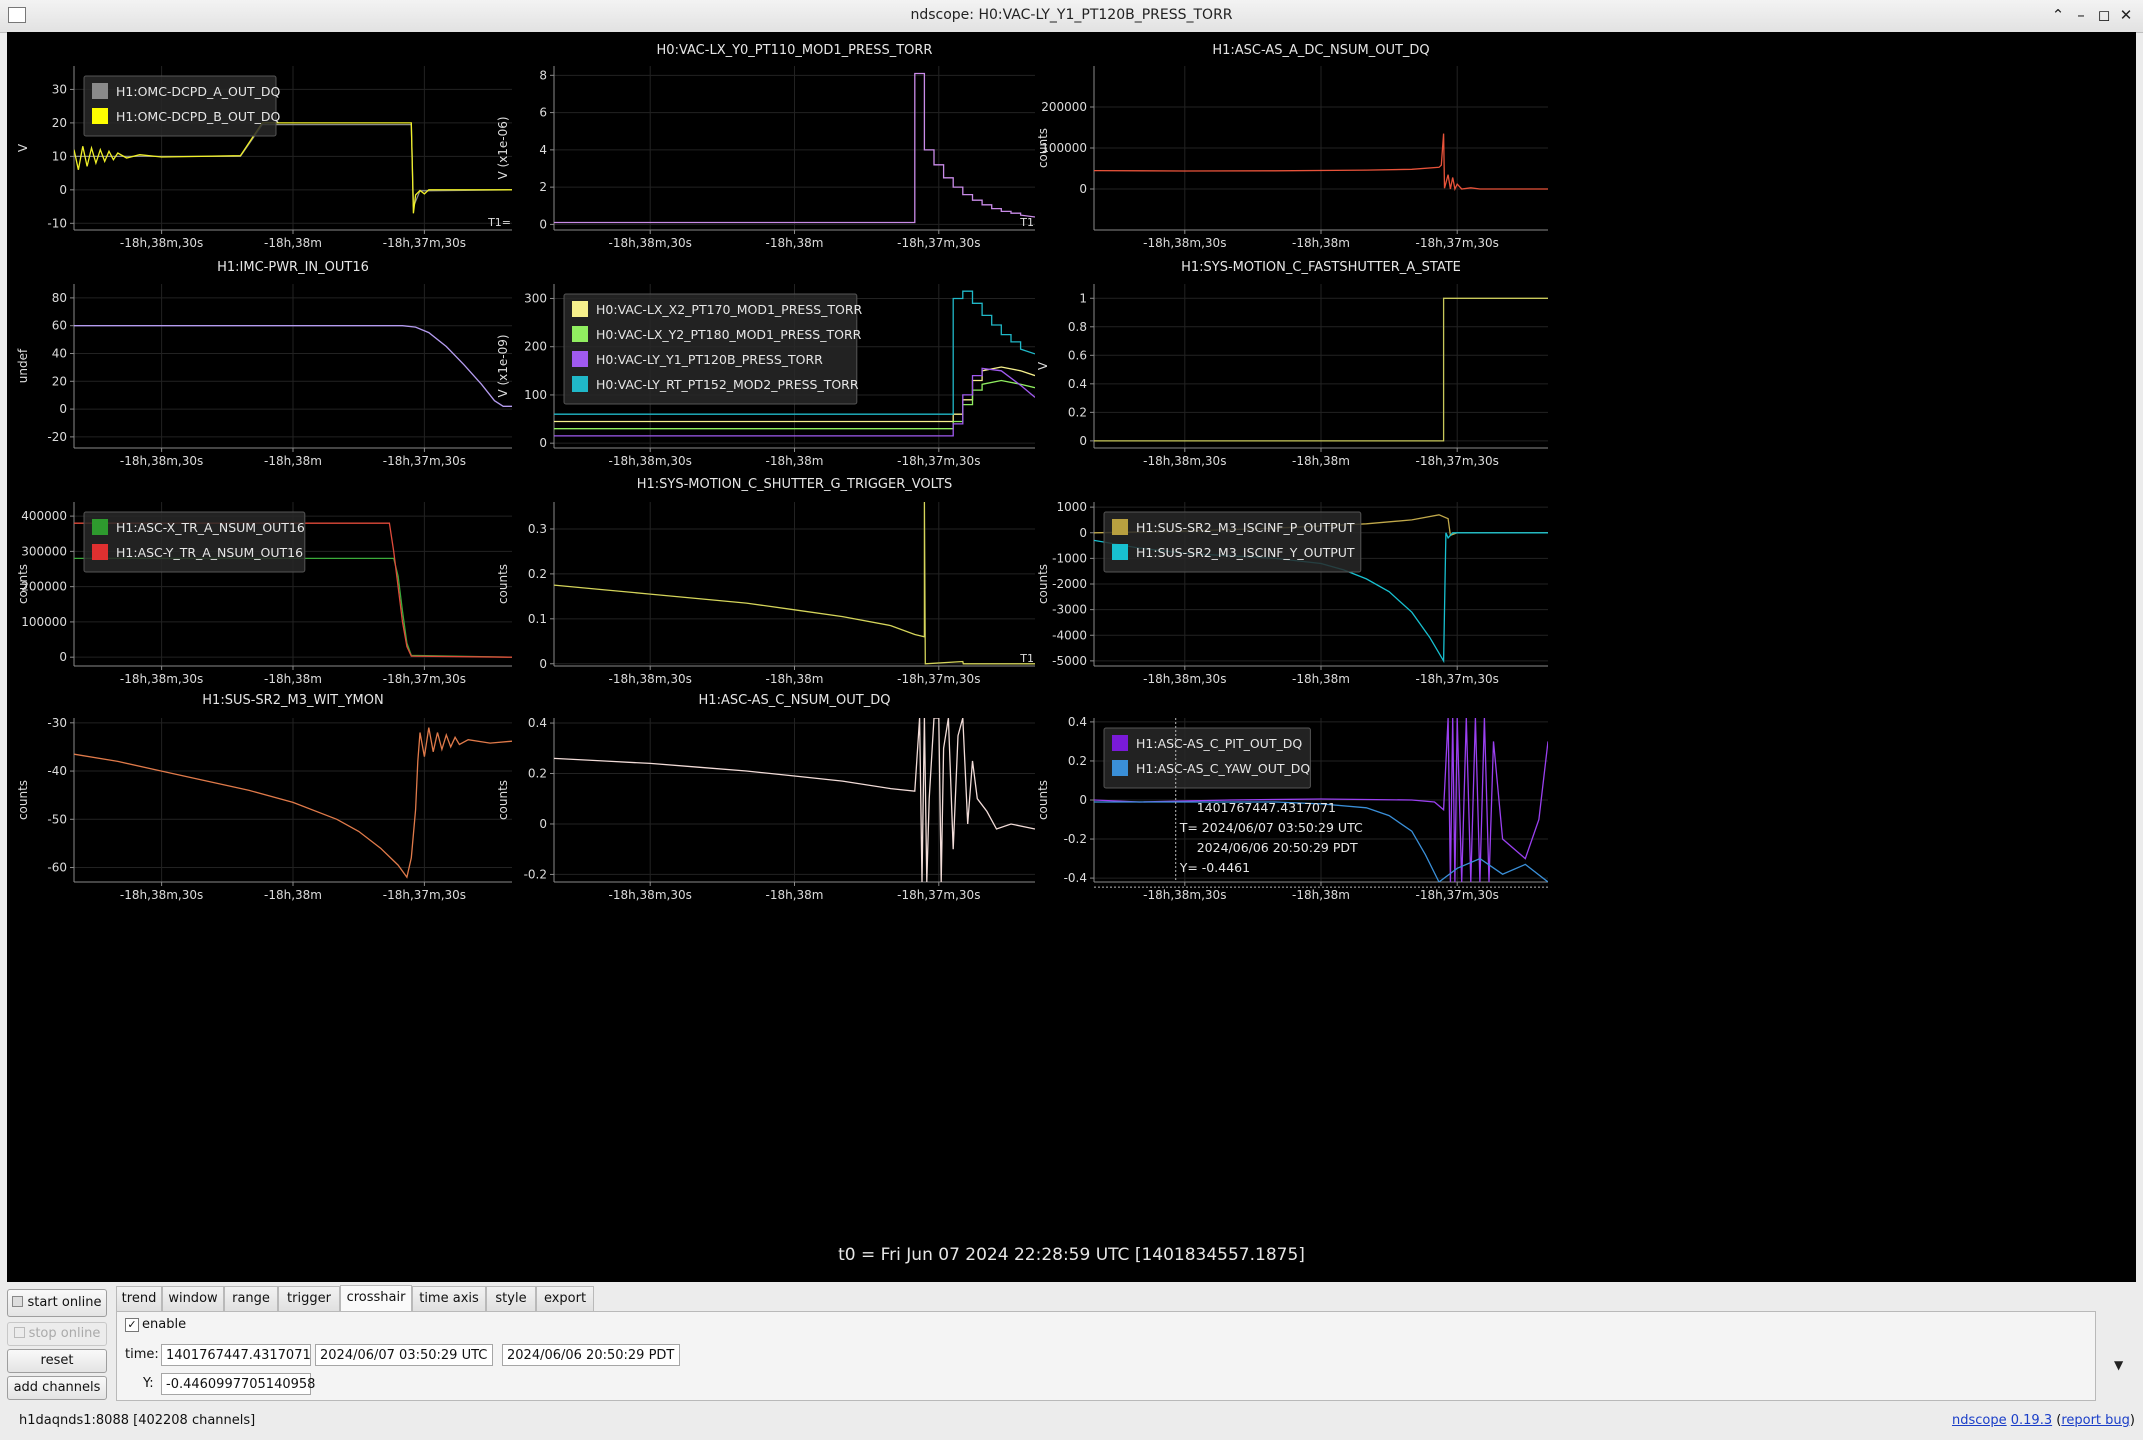 This screenshot has height=1440, width=2143. I want to click on y-tick-label: 300, so click(535, 298).